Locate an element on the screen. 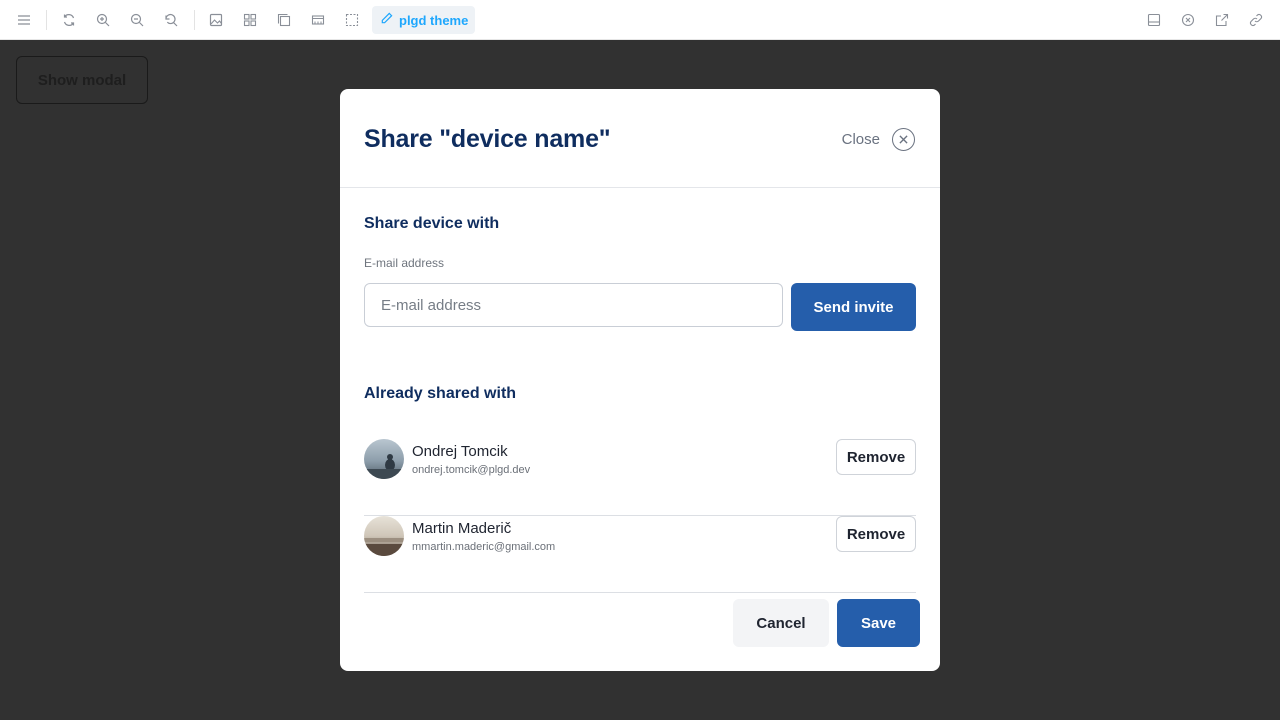 The width and height of the screenshot is (1280, 720). outline-icon is located at coordinates (284, 20).